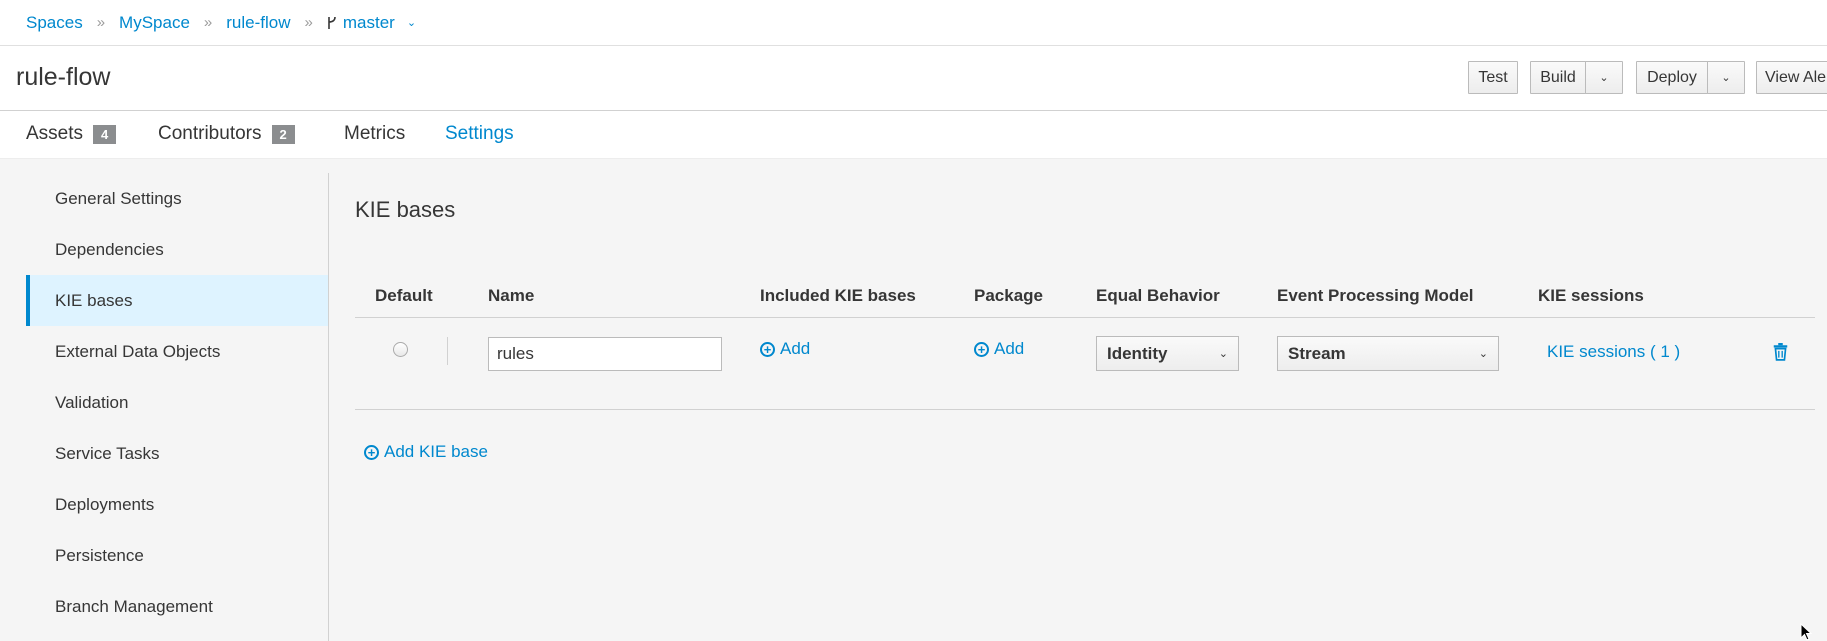 Image resolution: width=1827 pixels, height=641 pixels. What do you see at coordinates (913, 23) in the screenshot?
I see `breadcrumb: Spaces » MySpace » rule-flow » master ⌄` at bounding box center [913, 23].